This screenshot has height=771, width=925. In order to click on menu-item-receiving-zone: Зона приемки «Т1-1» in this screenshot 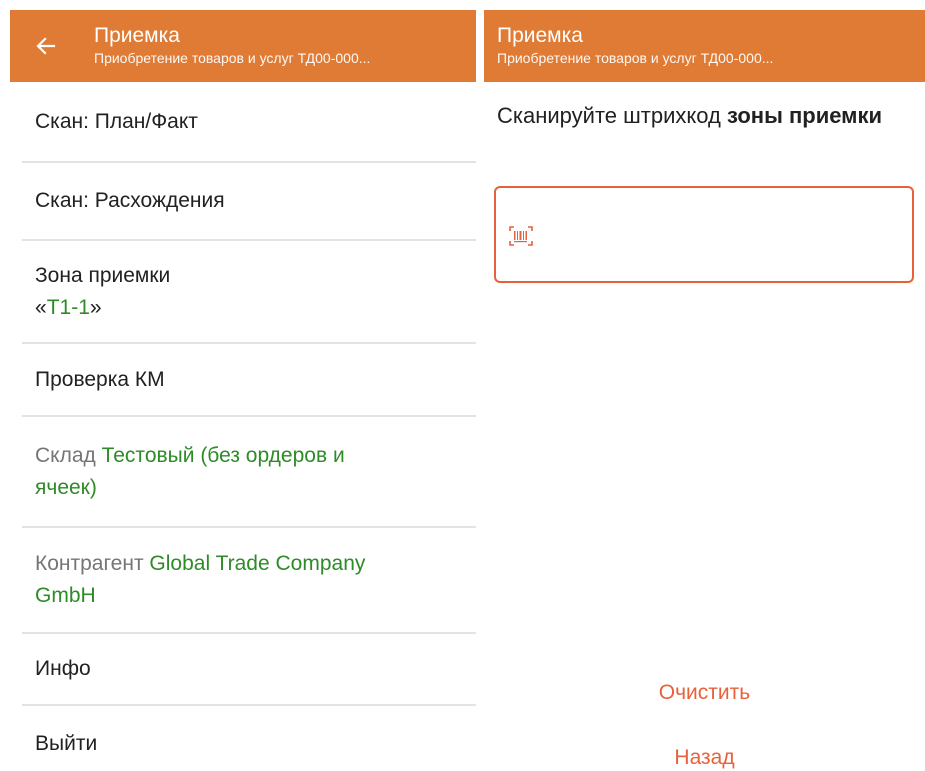, I will do `click(249, 292)`.